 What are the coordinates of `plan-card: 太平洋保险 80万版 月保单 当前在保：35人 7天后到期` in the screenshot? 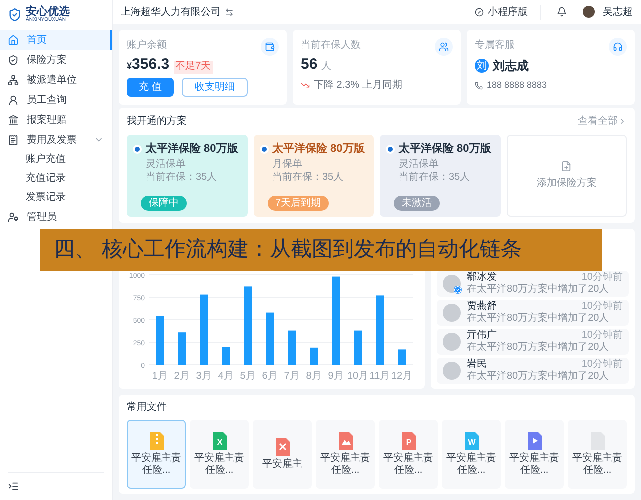 It's located at (314, 176).